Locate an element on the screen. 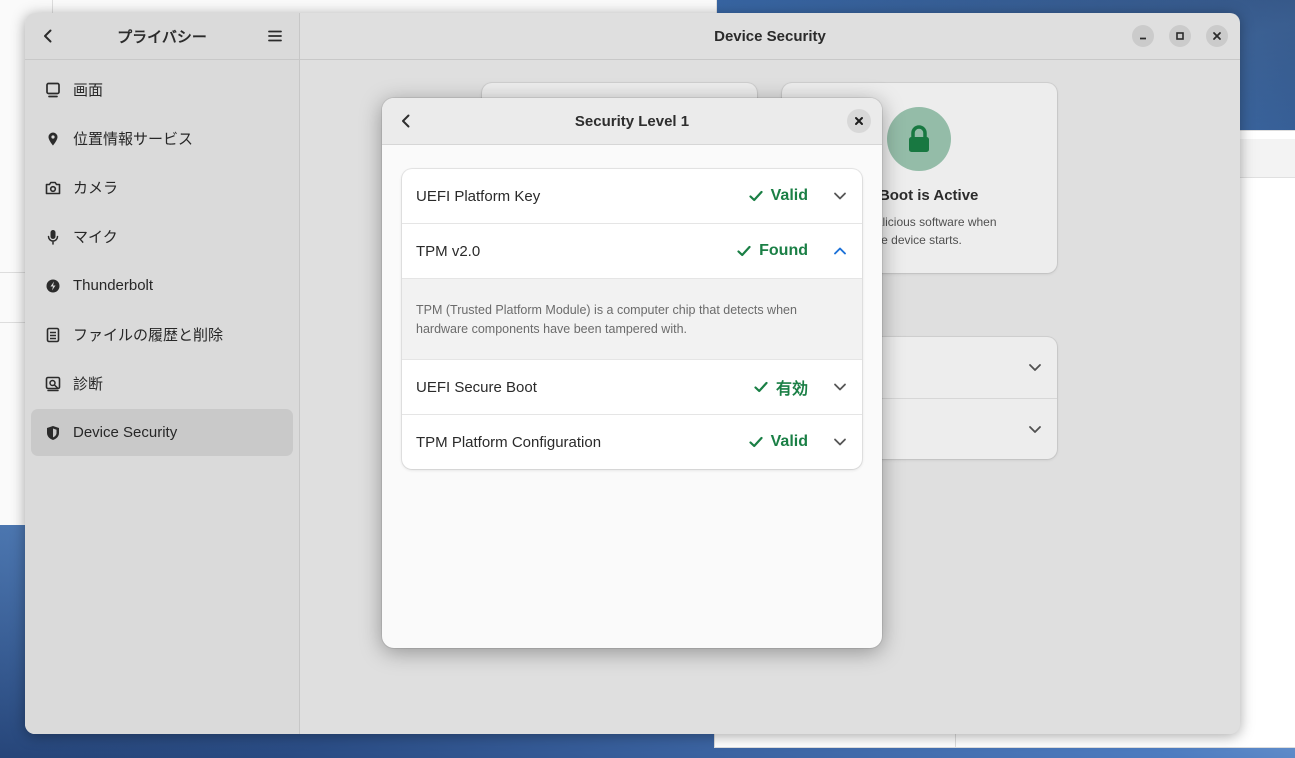 This screenshot has width=1295, height=758. minimize-icon is located at coordinates (1143, 38).